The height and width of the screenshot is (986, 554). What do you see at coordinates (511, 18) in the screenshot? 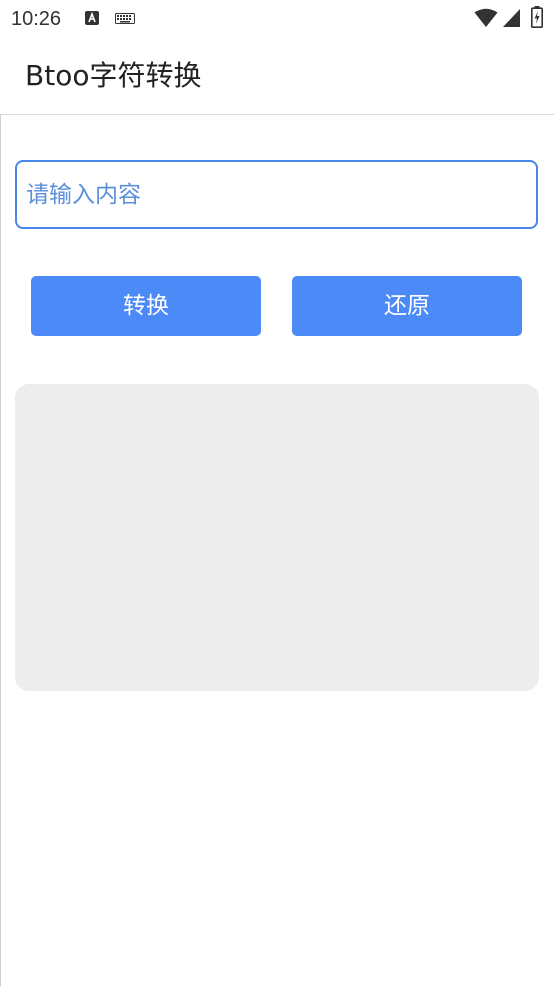
I see `cell-signal-icon` at bounding box center [511, 18].